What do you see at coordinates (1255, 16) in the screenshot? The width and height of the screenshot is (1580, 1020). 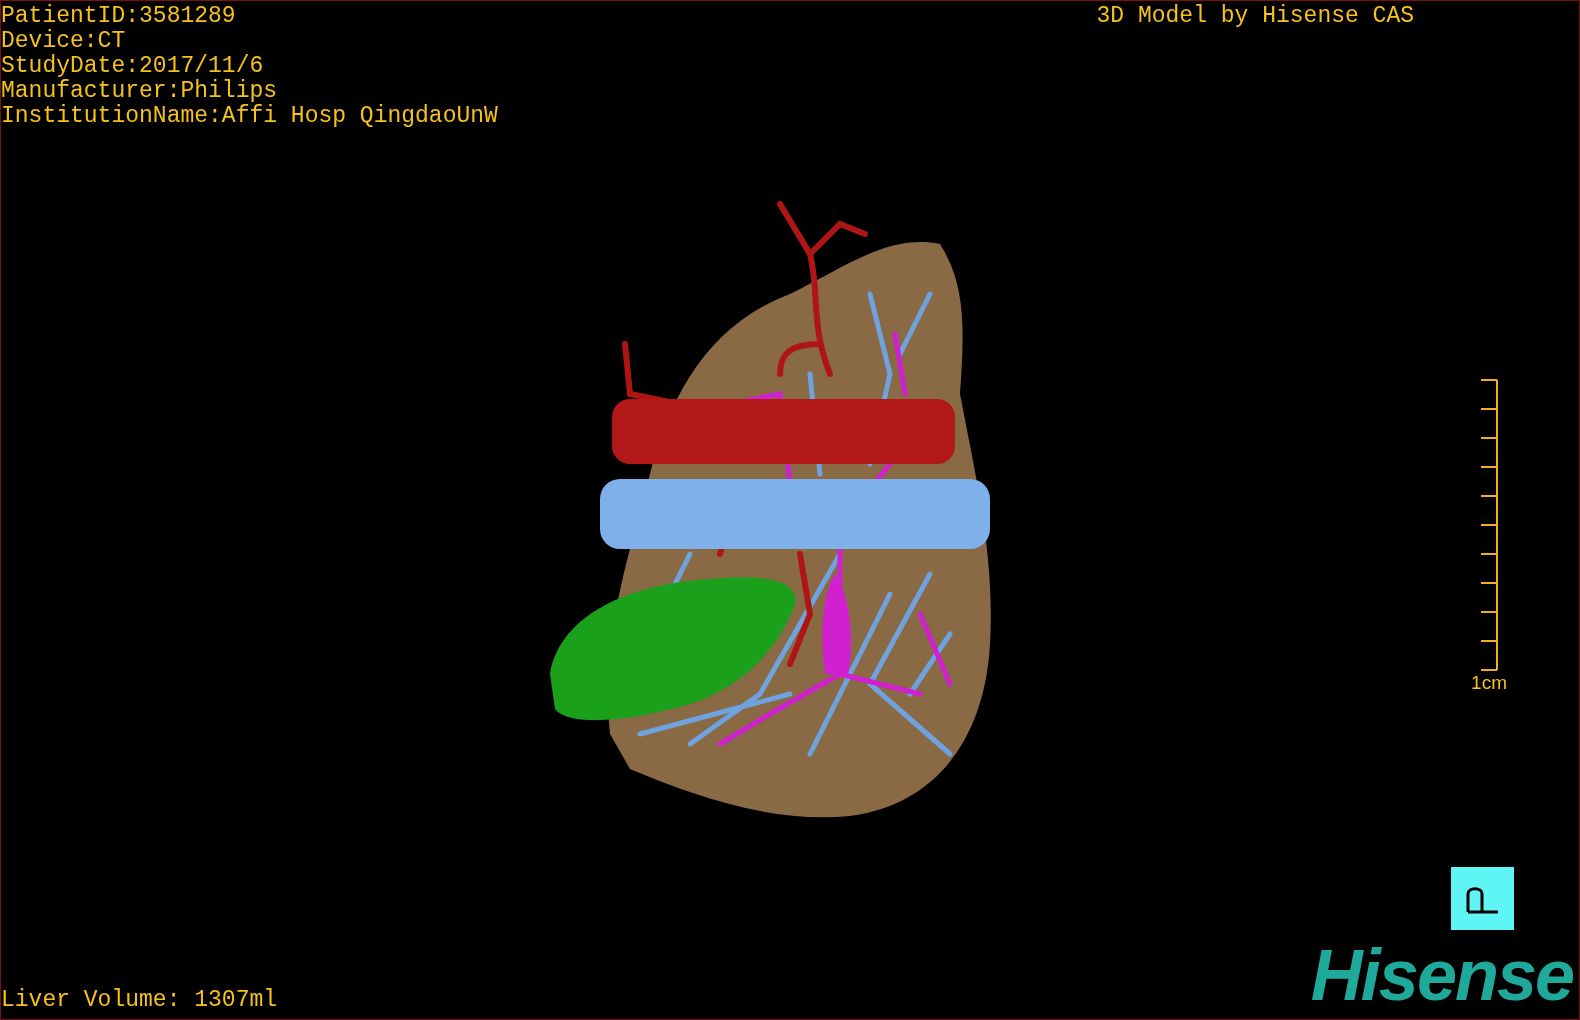 I see `viewer-title: 3D Model by Hisense CAS` at bounding box center [1255, 16].